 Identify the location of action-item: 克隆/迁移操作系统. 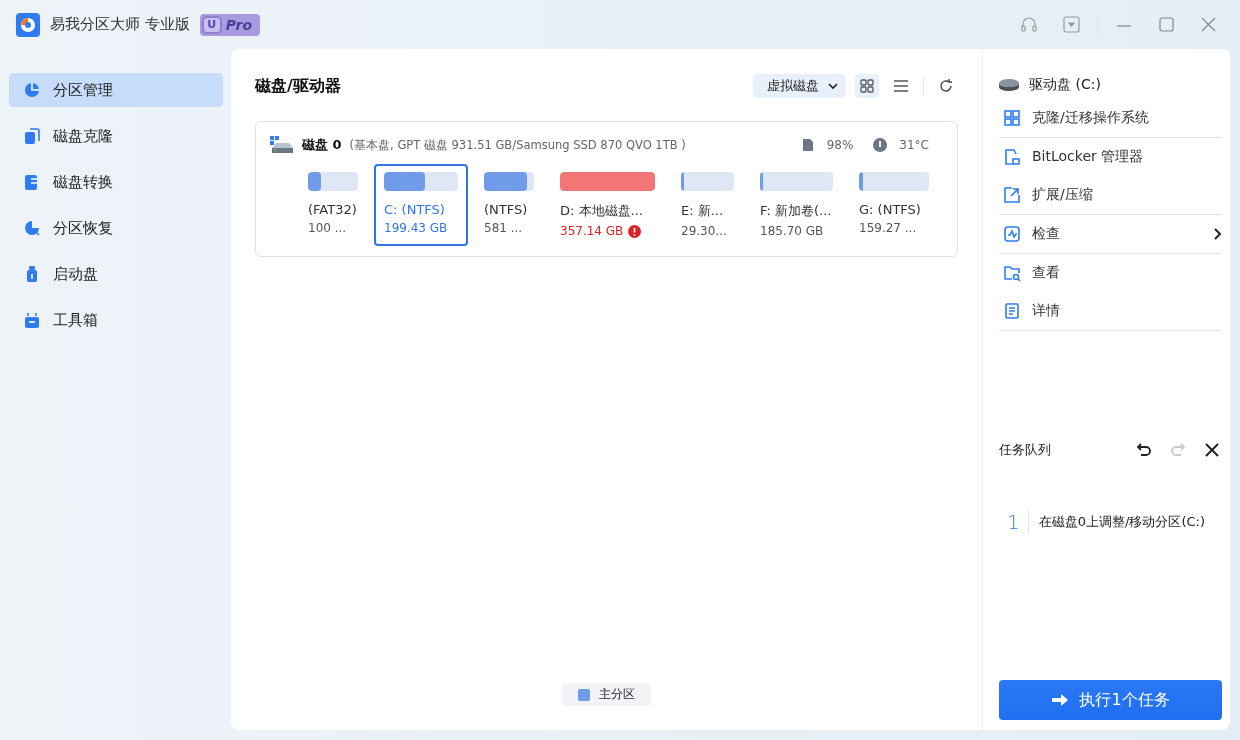
(1110, 118).